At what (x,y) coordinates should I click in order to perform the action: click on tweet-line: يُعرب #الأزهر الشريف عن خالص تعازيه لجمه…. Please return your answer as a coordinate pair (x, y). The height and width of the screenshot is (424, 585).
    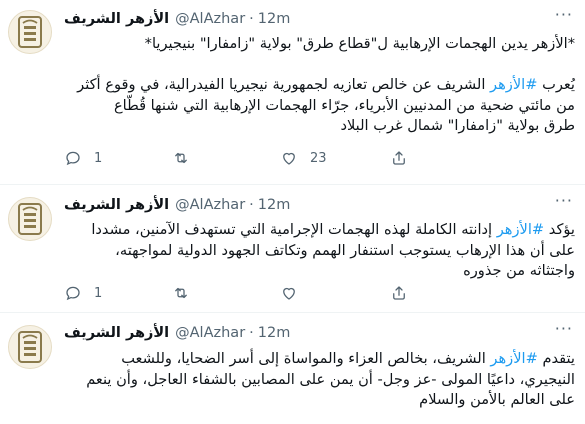
    Looking at the image, I should click on (319, 85).